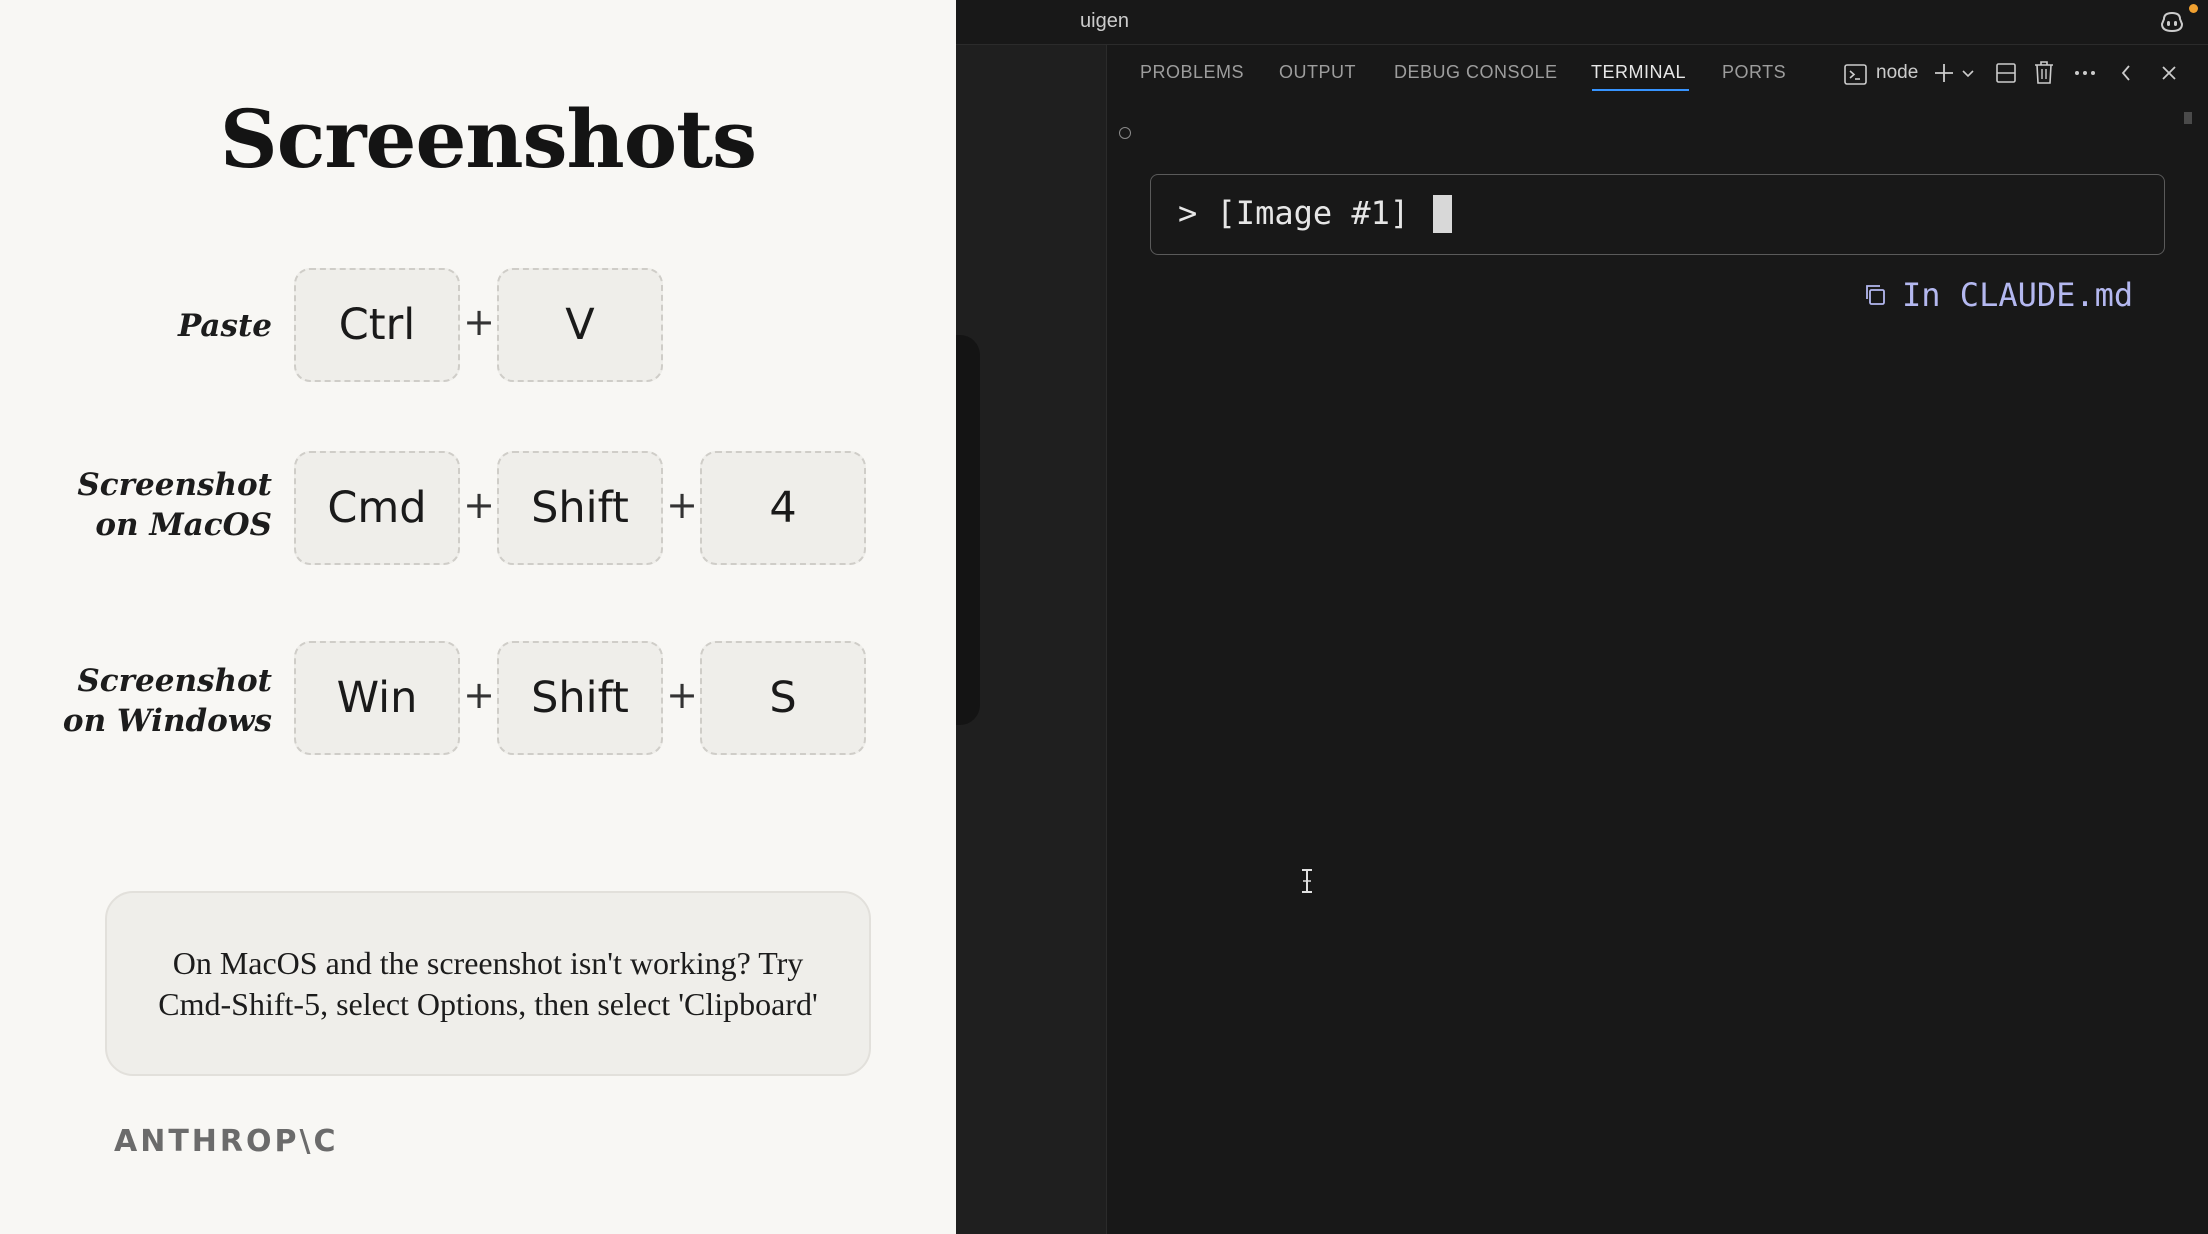 This screenshot has height=1234, width=2208. What do you see at coordinates (1582, 22) in the screenshot?
I see `title-bar: uigen` at bounding box center [1582, 22].